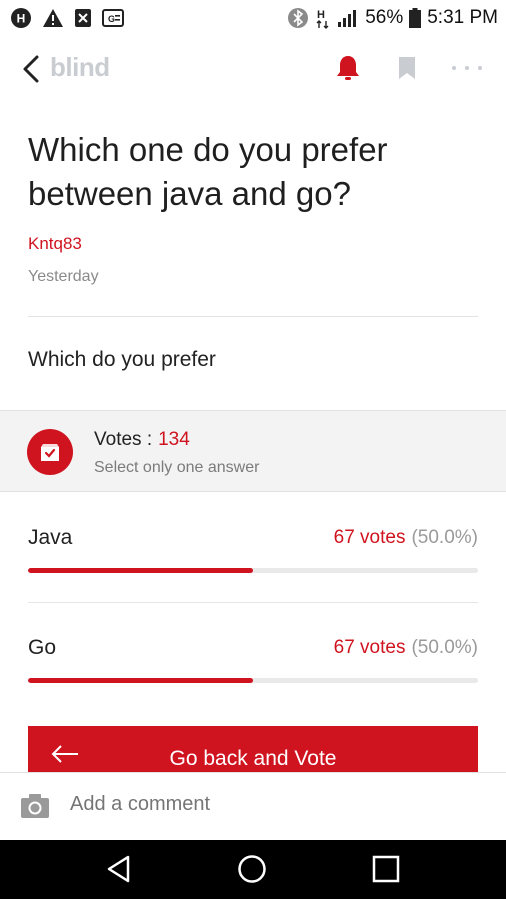 This screenshot has width=506, height=899. Describe the element at coordinates (63, 276) in the screenshot. I see `post-date: Yesterday` at that location.